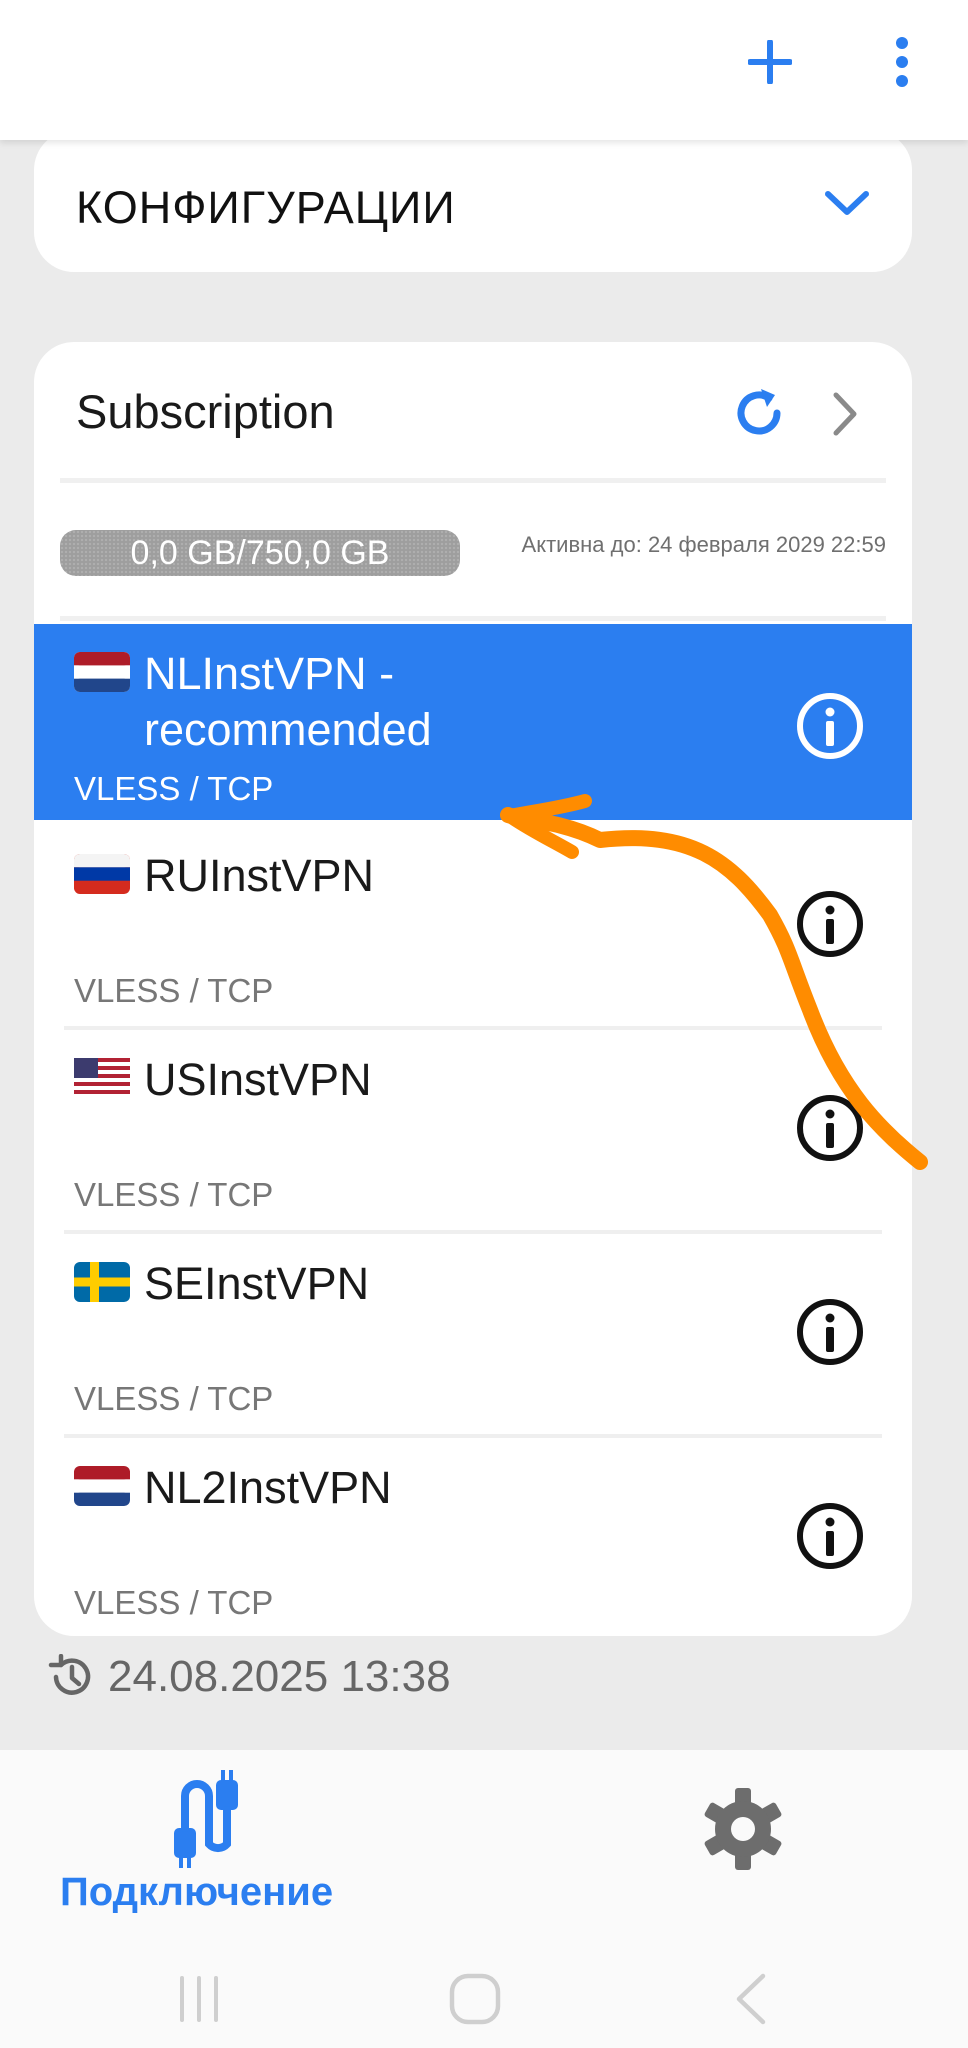 The image size is (968, 2048). What do you see at coordinates (279, 1676) in the screenshot?
I see `last-updated-time: 24.08.2025 13:38` at bounding box center [279, 1676].